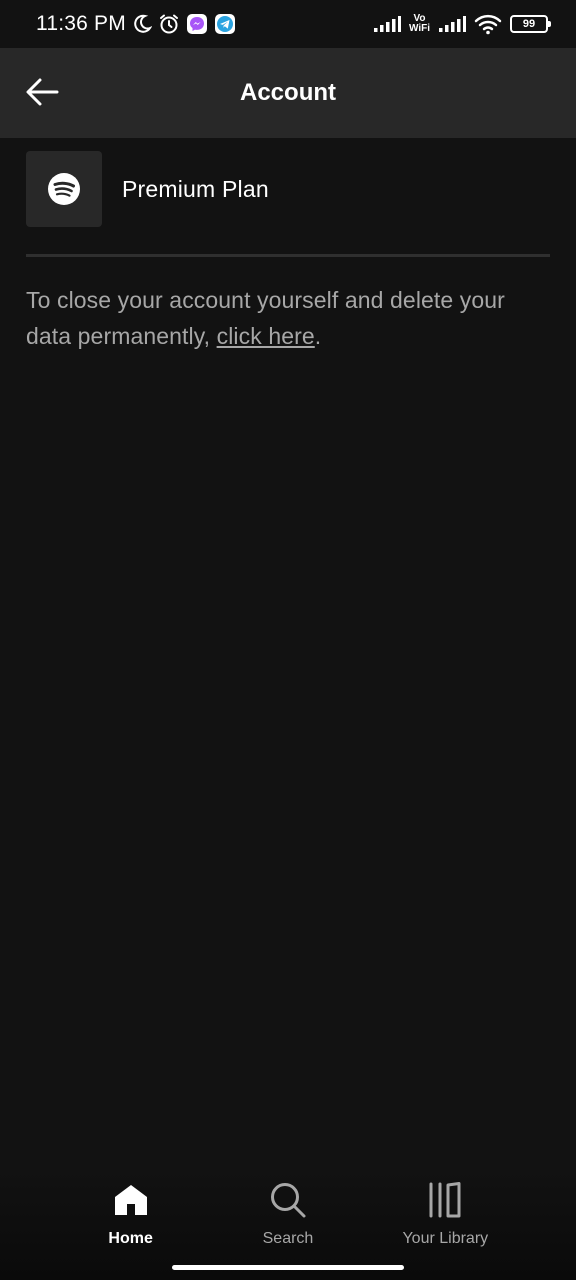 This screenshot has height=1280, width=576. I want to click on back-button, so click(42, 92).